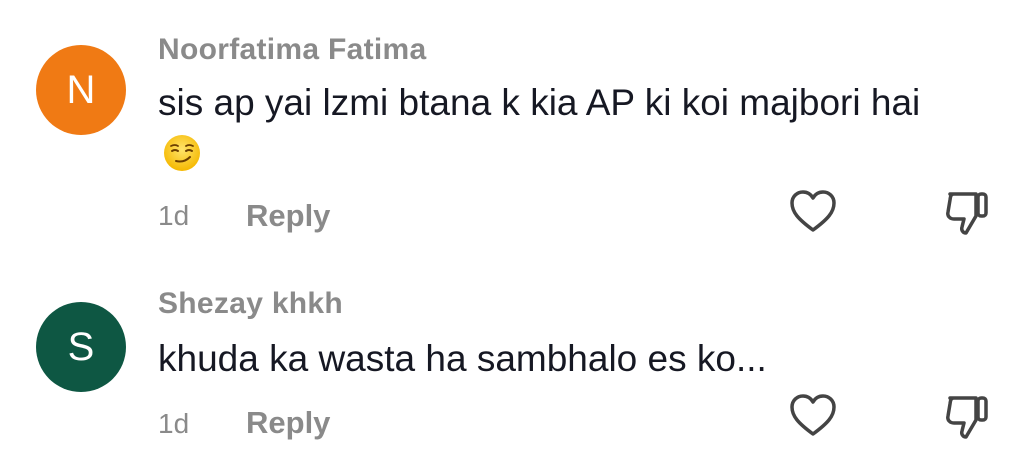 Image resolution: width=1024 pixels, height=468 pixels. Describe the element at coordinates (967, 417) in the screenshot. I see `thumbs-down-outline-icon` at that location.